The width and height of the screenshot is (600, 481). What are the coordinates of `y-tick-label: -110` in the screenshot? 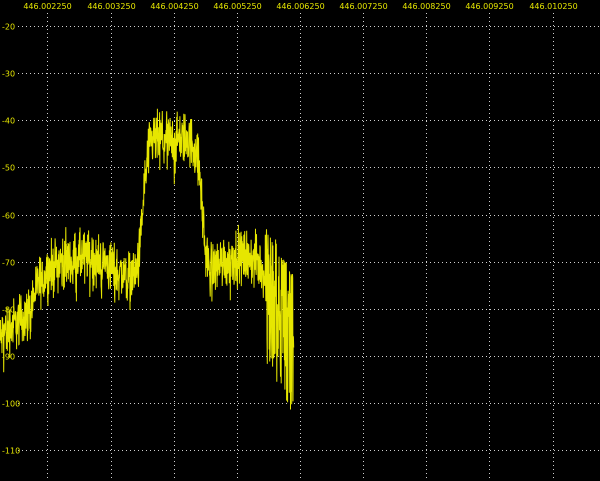 It's located at (11, 451).